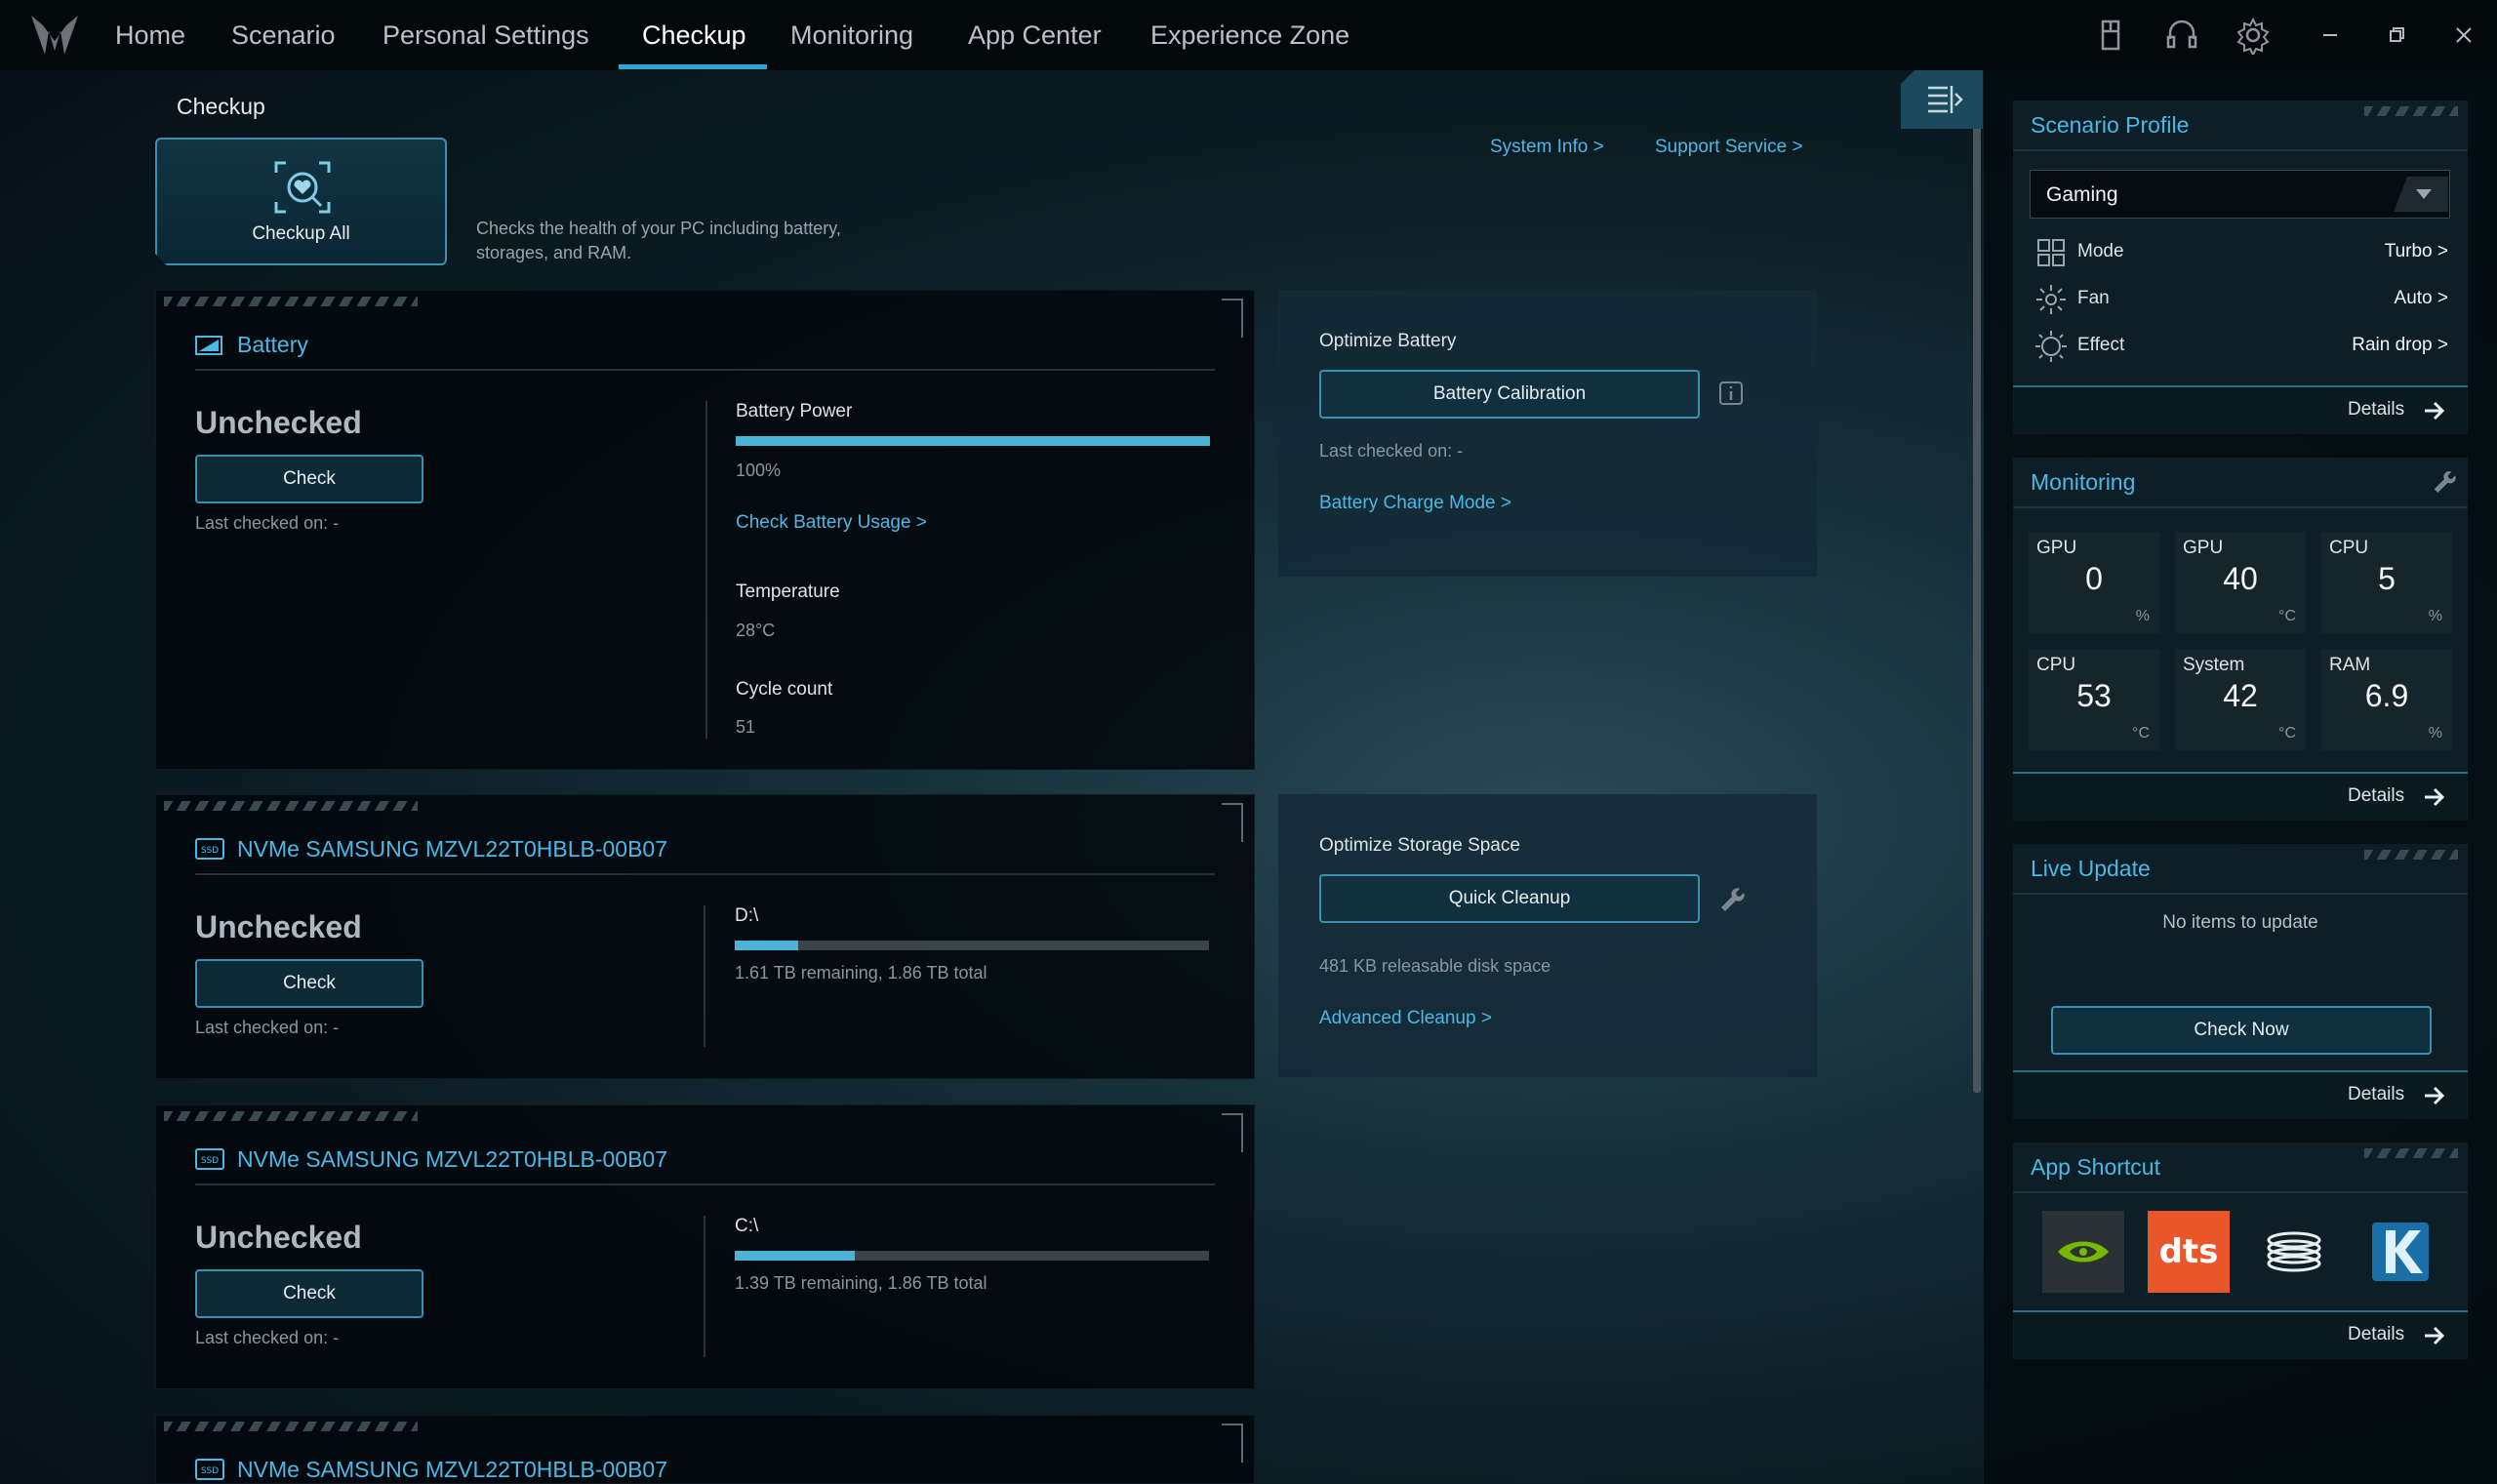  I want to click on check-now-button: Check Now, so click(2241, 1030).